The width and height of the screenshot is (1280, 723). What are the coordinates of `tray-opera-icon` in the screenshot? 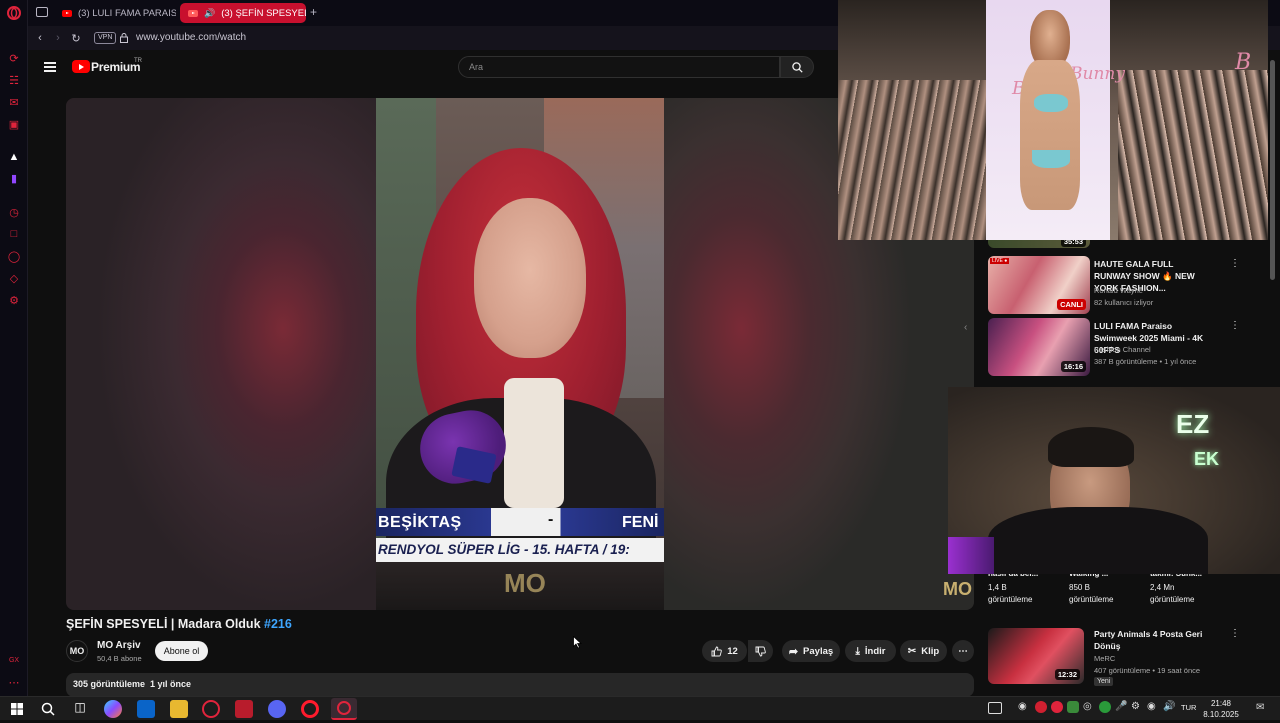 It's located at (1057, 707).